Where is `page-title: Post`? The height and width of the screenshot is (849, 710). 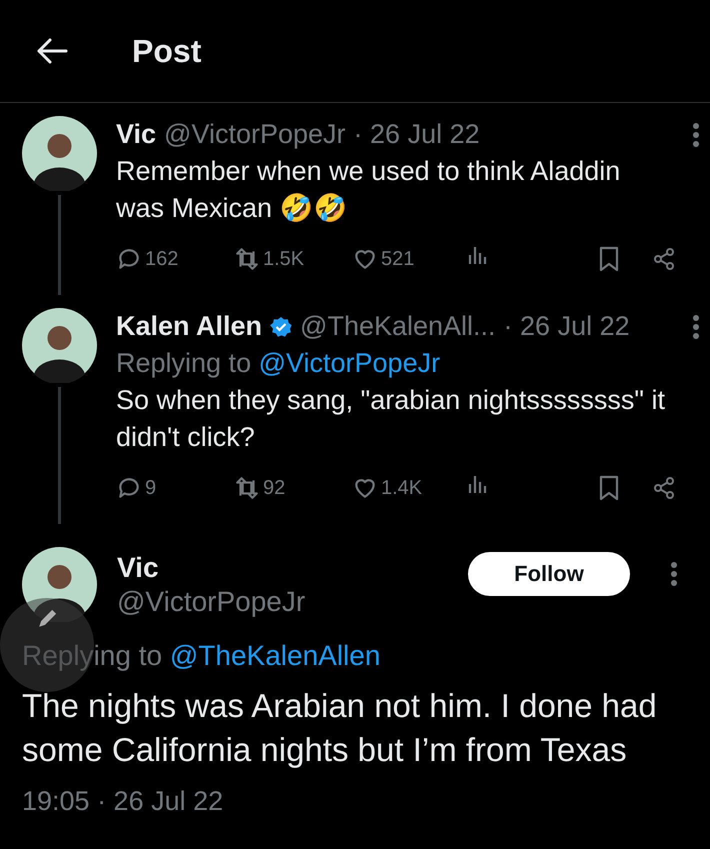 page-title: Post is located at coordinates (167, 51).